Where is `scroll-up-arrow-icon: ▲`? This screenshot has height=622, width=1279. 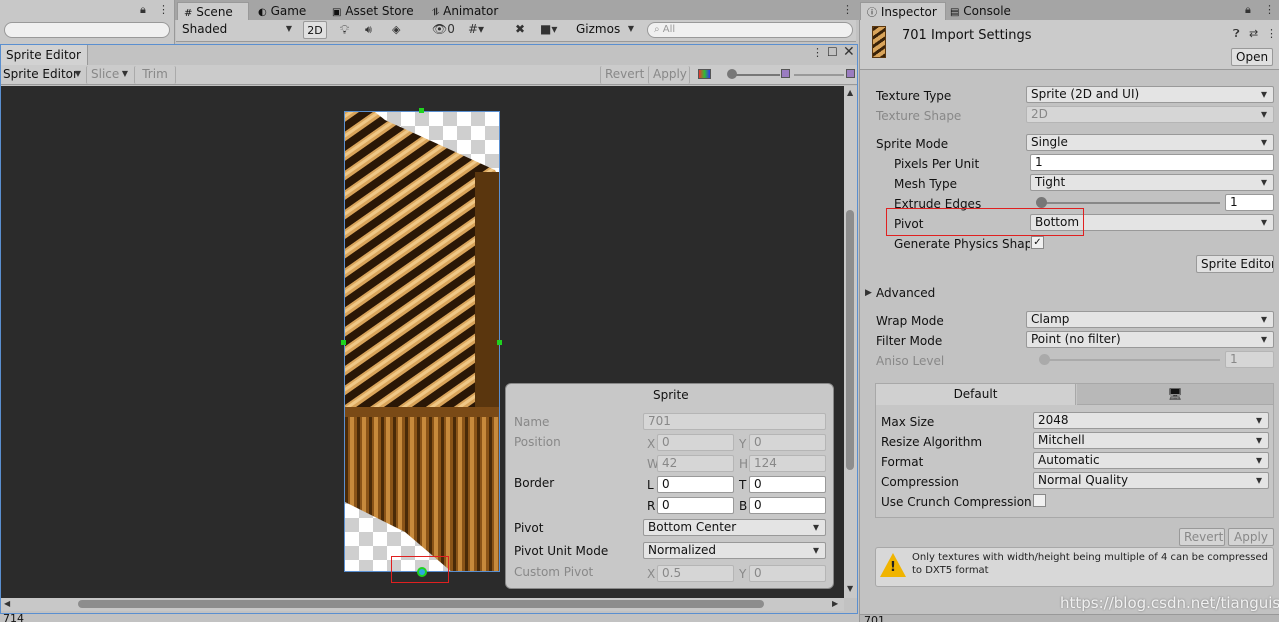
scroll-up-arrow-icon: ▲ is located at coordinates (850, 92).